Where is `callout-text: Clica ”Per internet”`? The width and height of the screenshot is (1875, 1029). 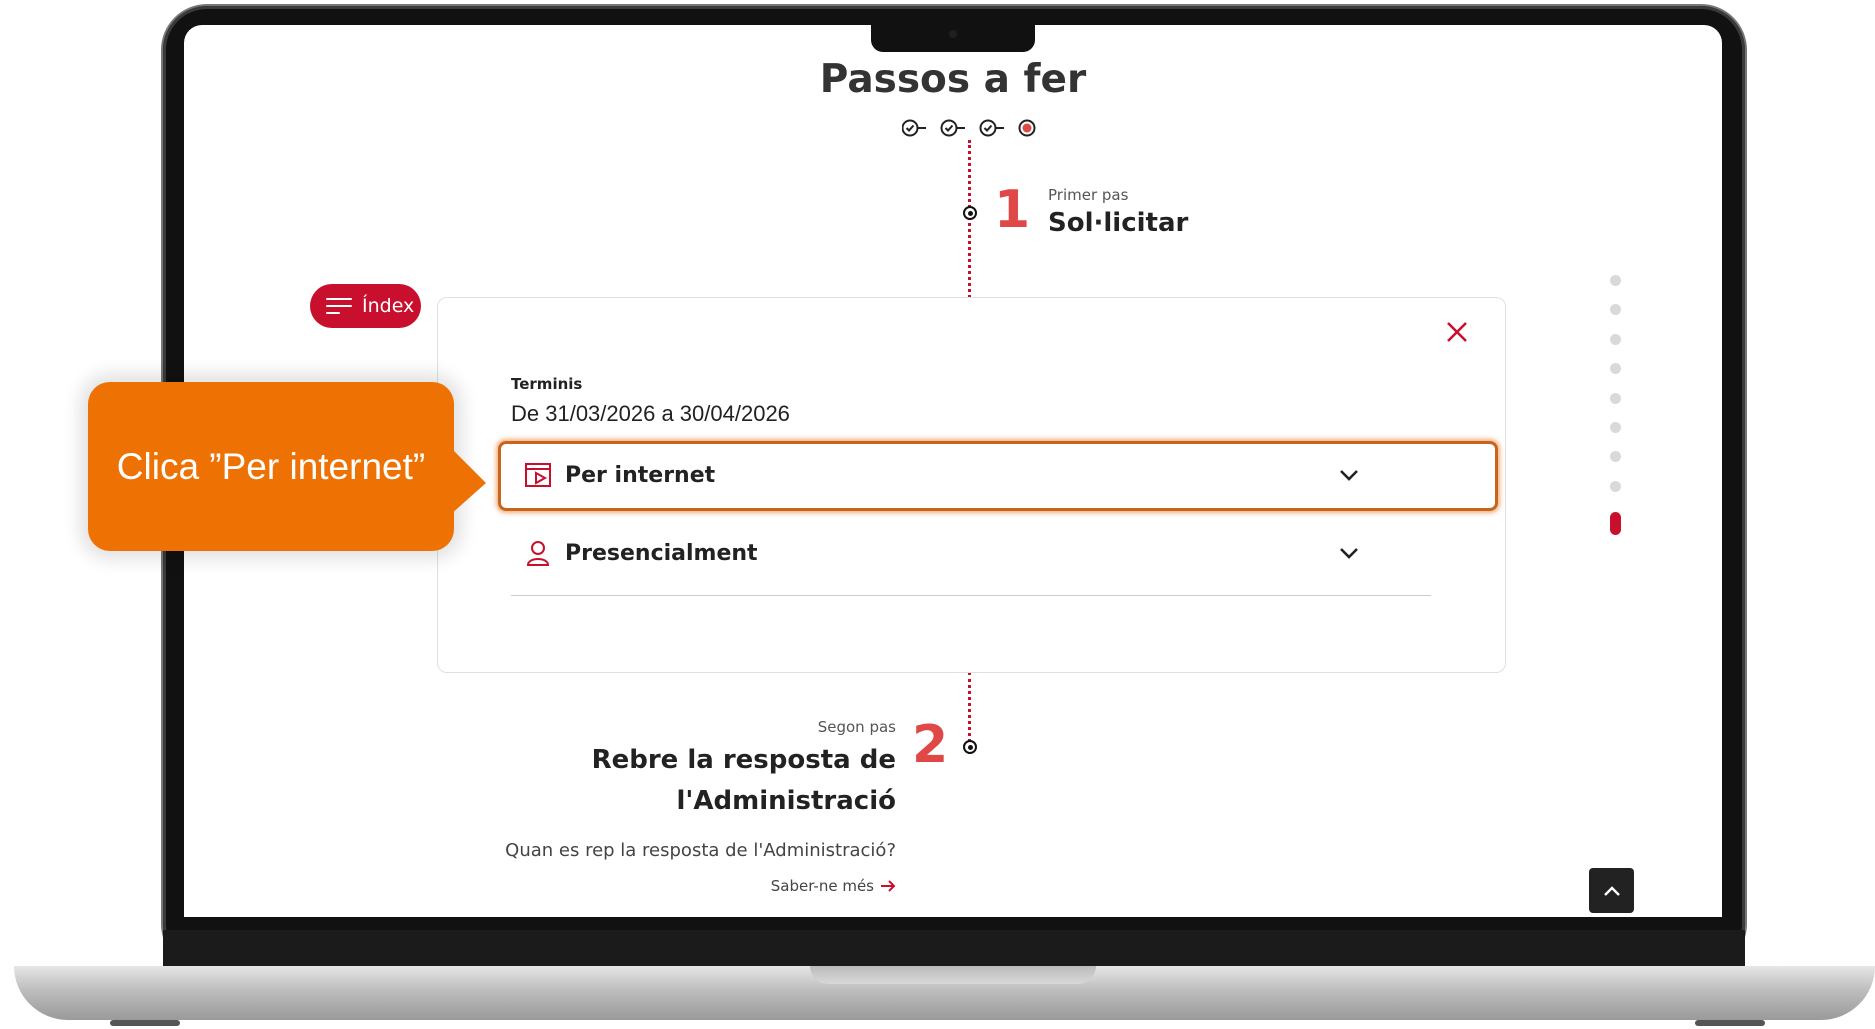
callout-text: Clica ”Per internet” is located at coordinates (271, 466).